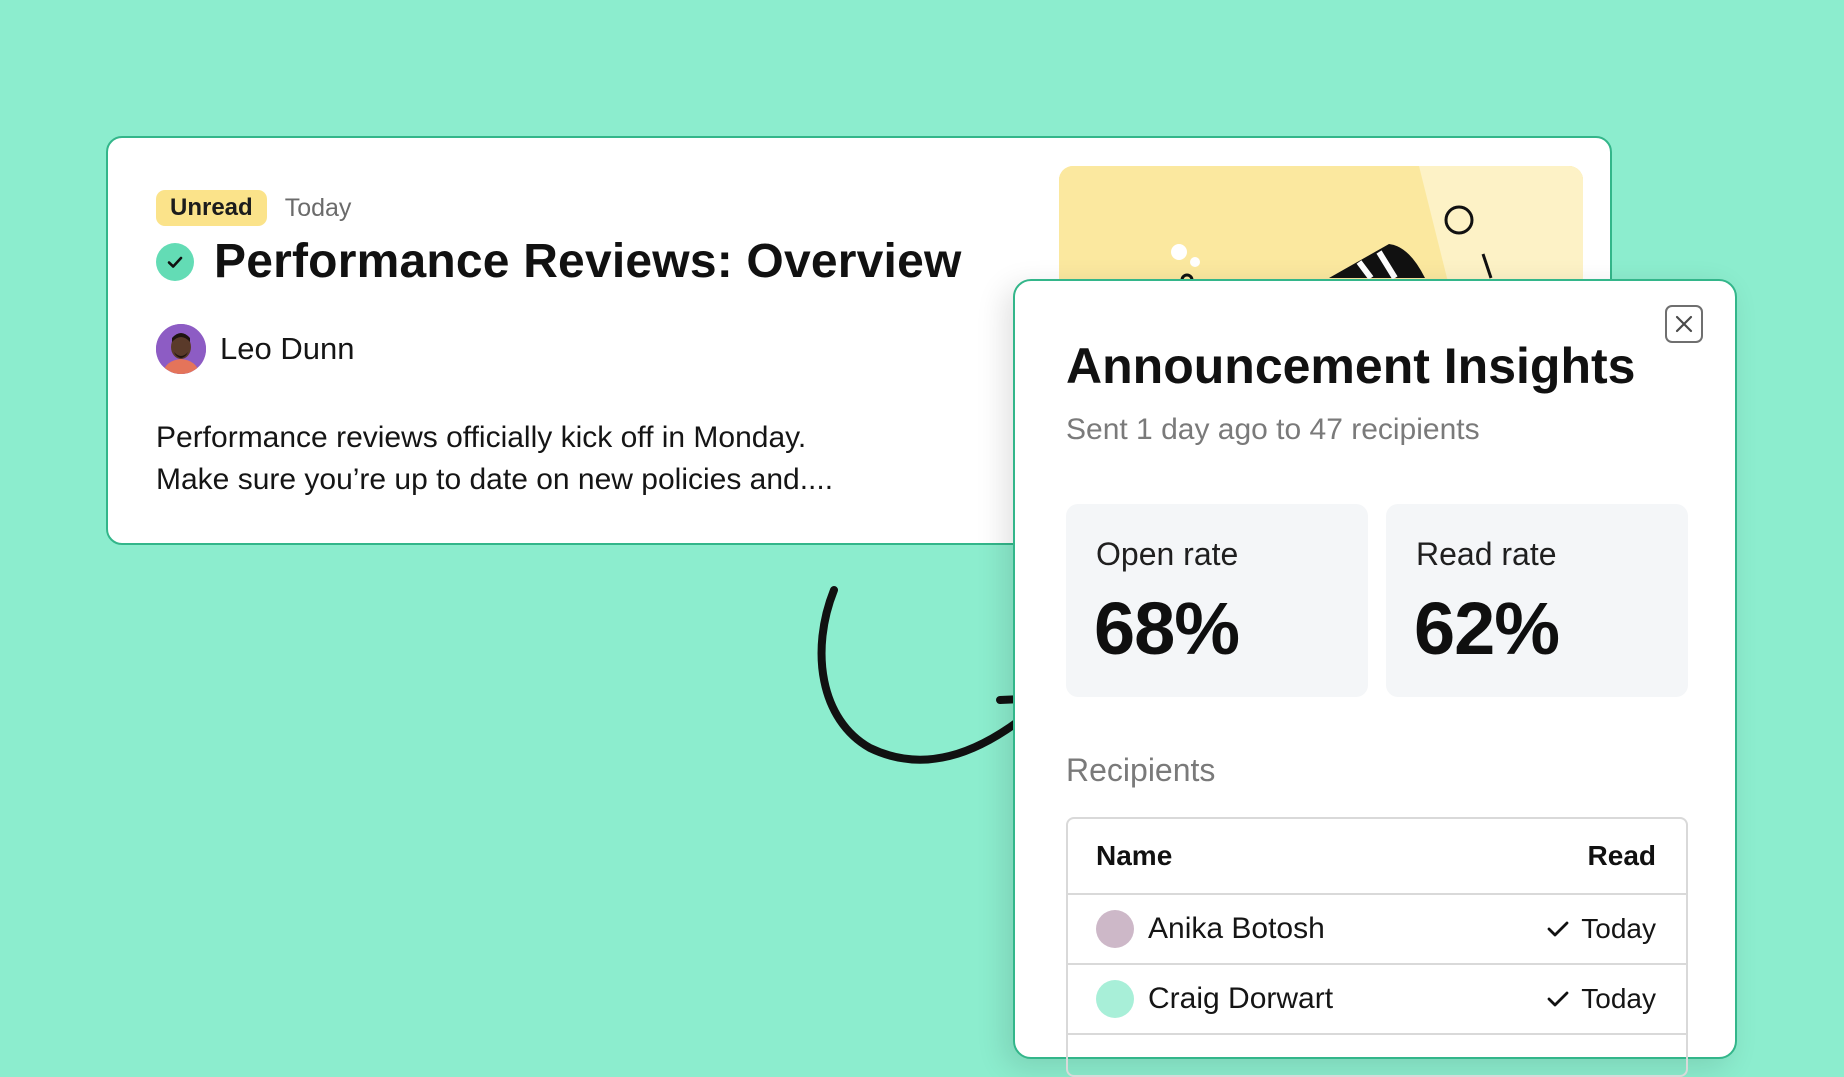 This screenshot has width=1844, height=1077. I want to click on close-button, so click(1684, 324).